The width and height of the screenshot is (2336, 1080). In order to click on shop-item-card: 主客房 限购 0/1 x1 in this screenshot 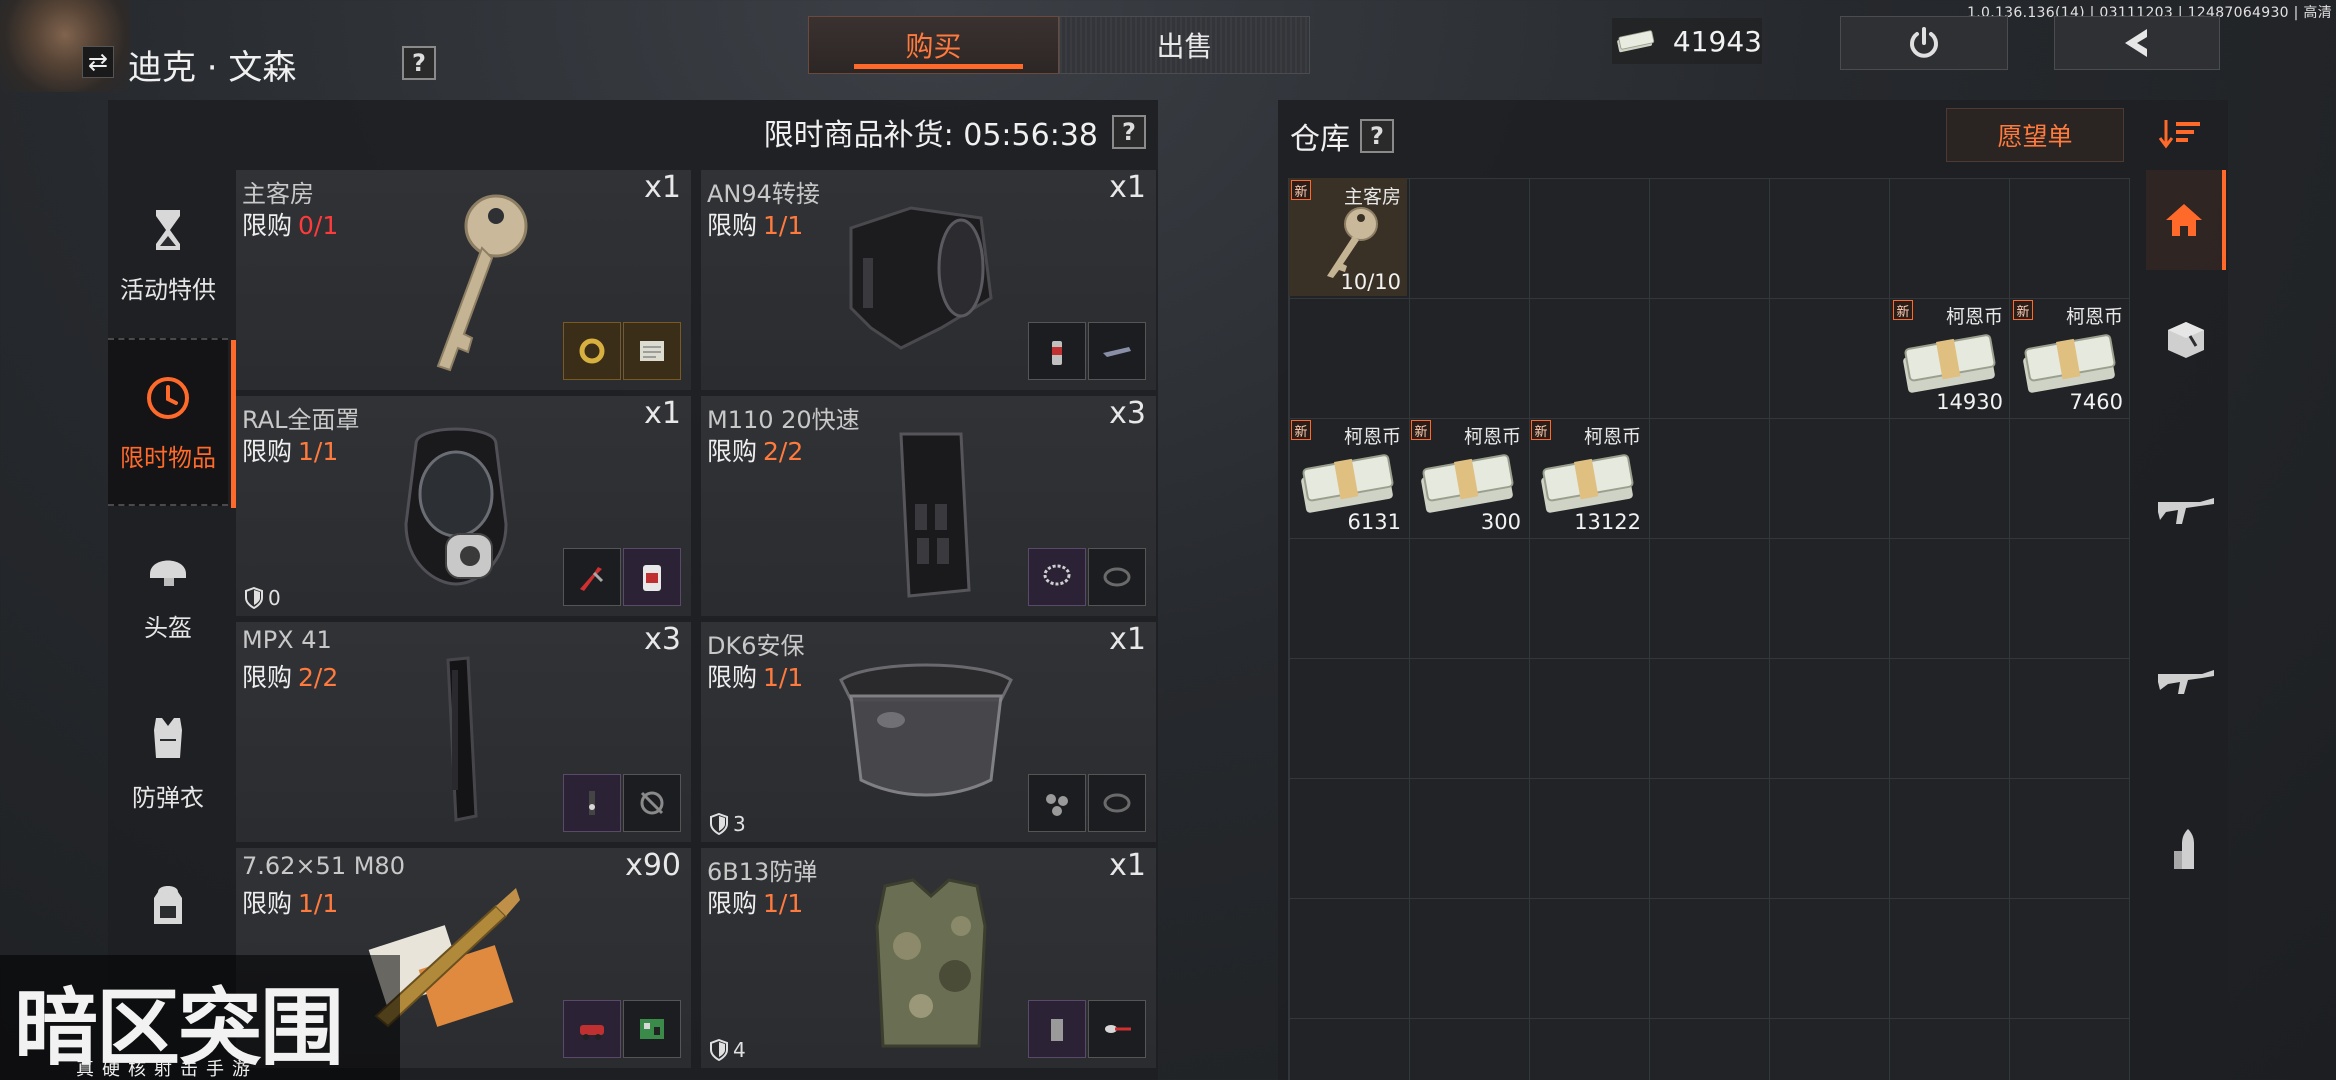, I will do `click(463, 280)`.